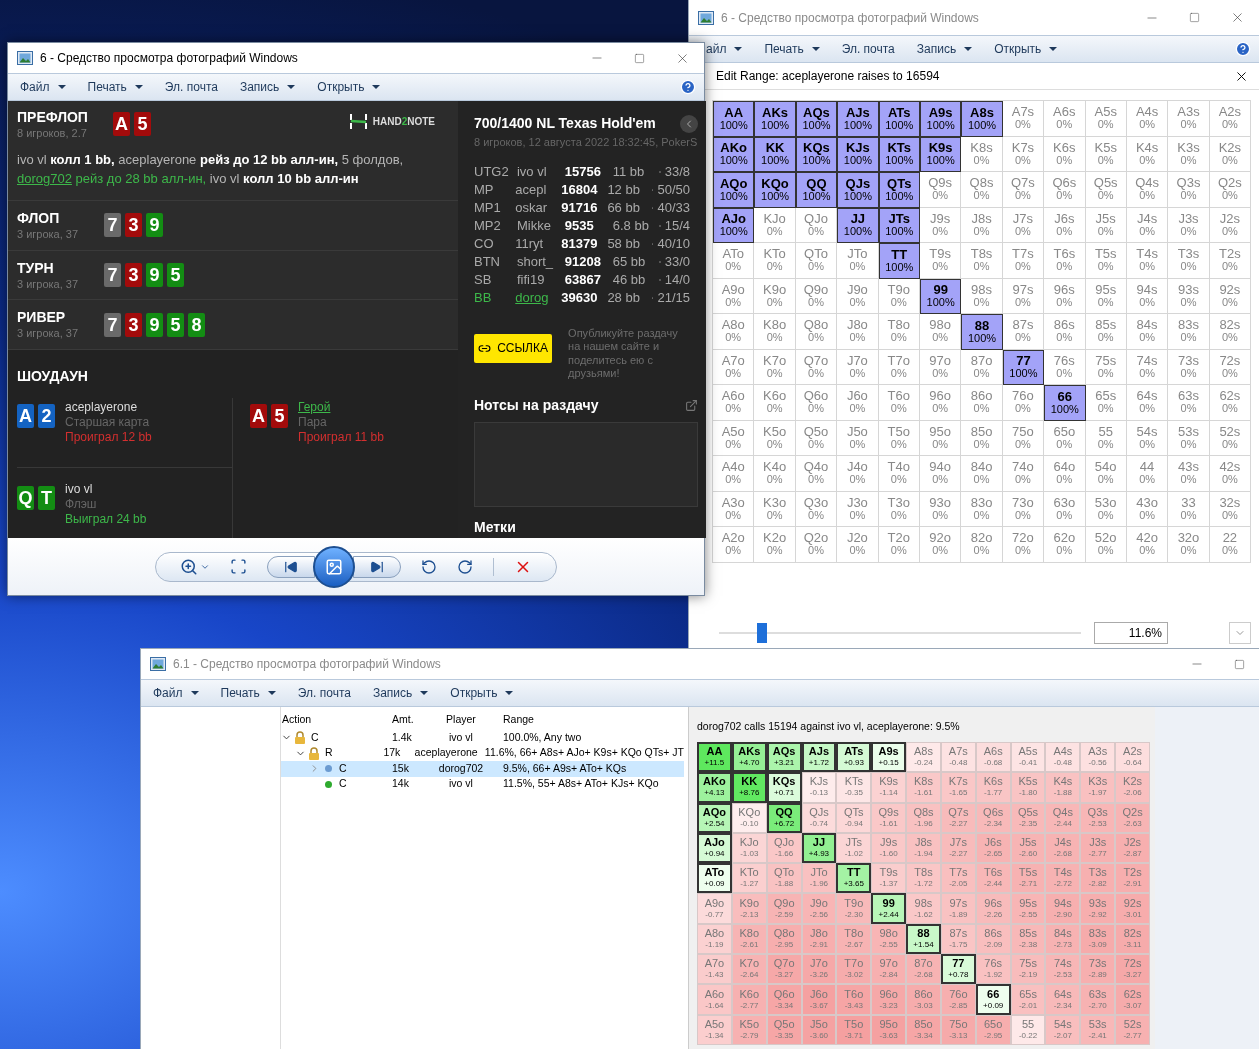 The width and height of the screenshot is (1259, 1049). Describe the element at coordinates (1023, 332) in the screenshot. I see `range-cell: 87s 0%` at that location.